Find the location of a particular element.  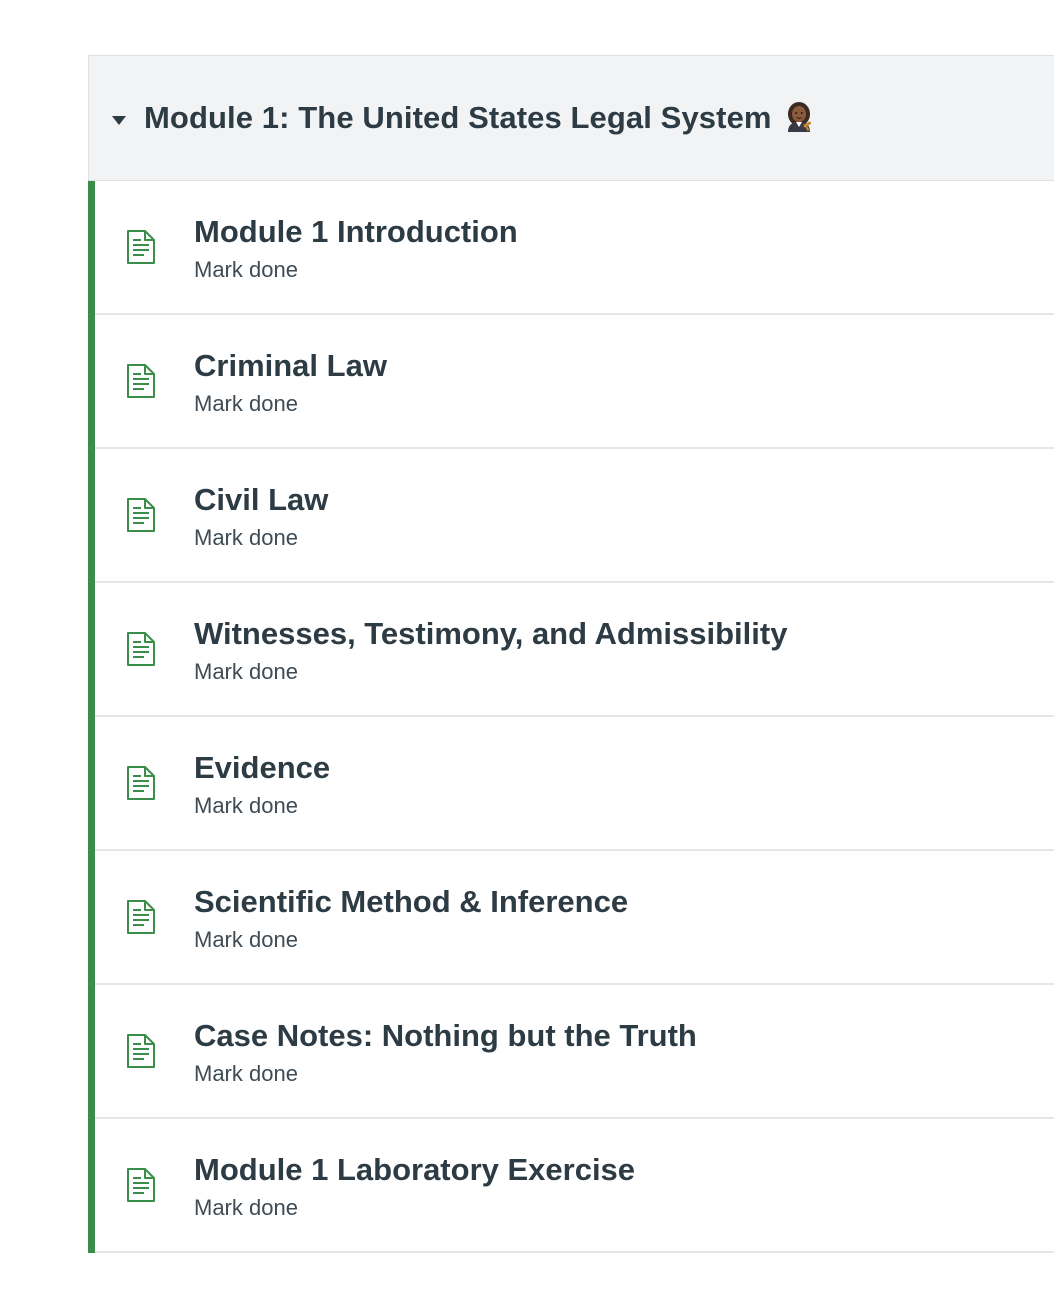

item-text: Module 1 Introduction Mark done is located at coordinates (356, 249).